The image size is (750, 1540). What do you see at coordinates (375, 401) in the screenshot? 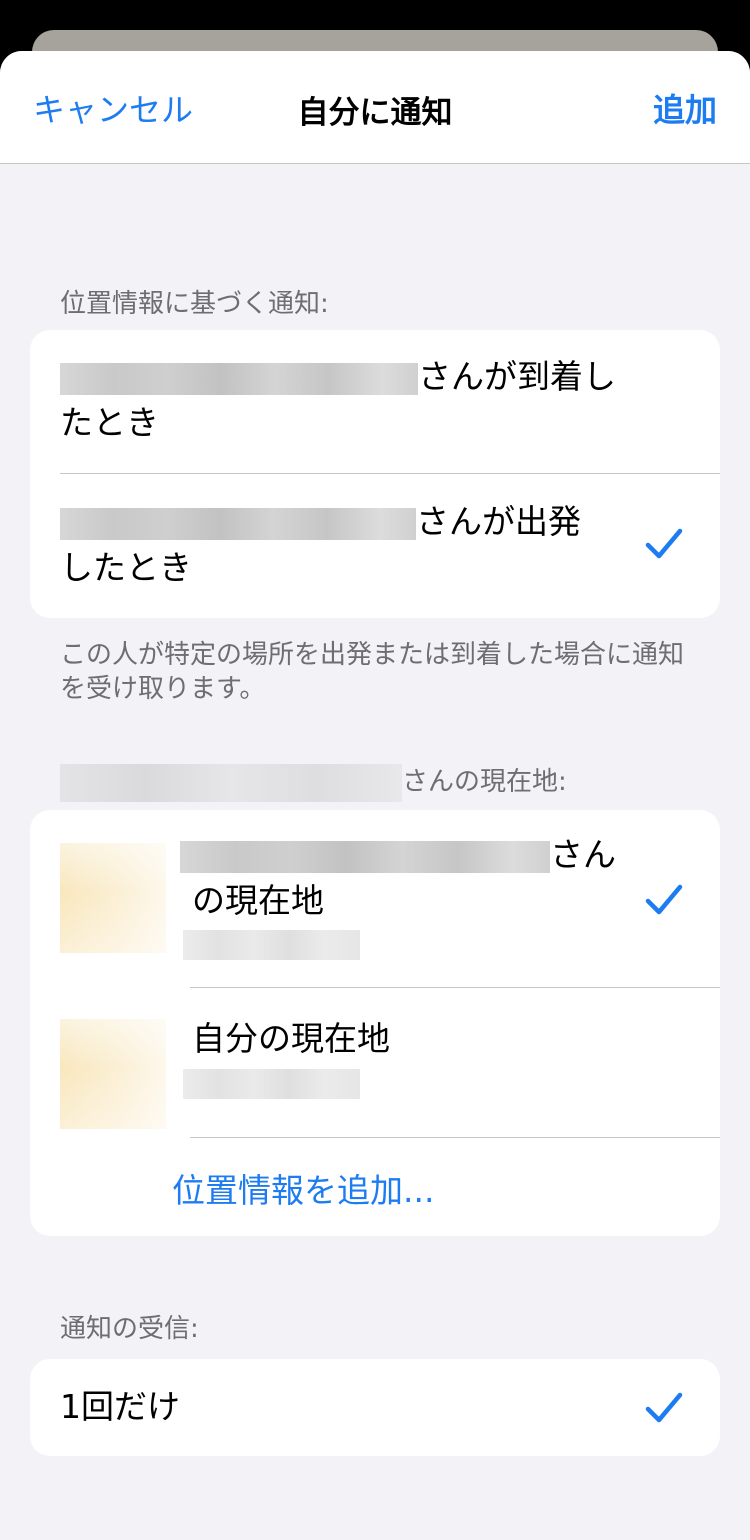
I see `option-arrives: さんが到着し たとき` at bounding box center [375, 401].